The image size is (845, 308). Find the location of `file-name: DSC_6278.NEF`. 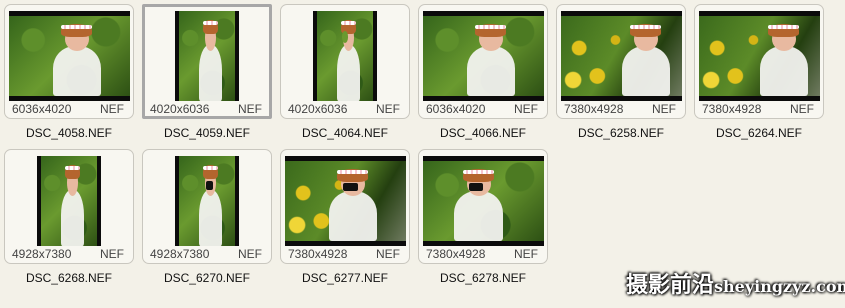

file-name: DSC_6278.NEF is located at coordinates (483, 278).